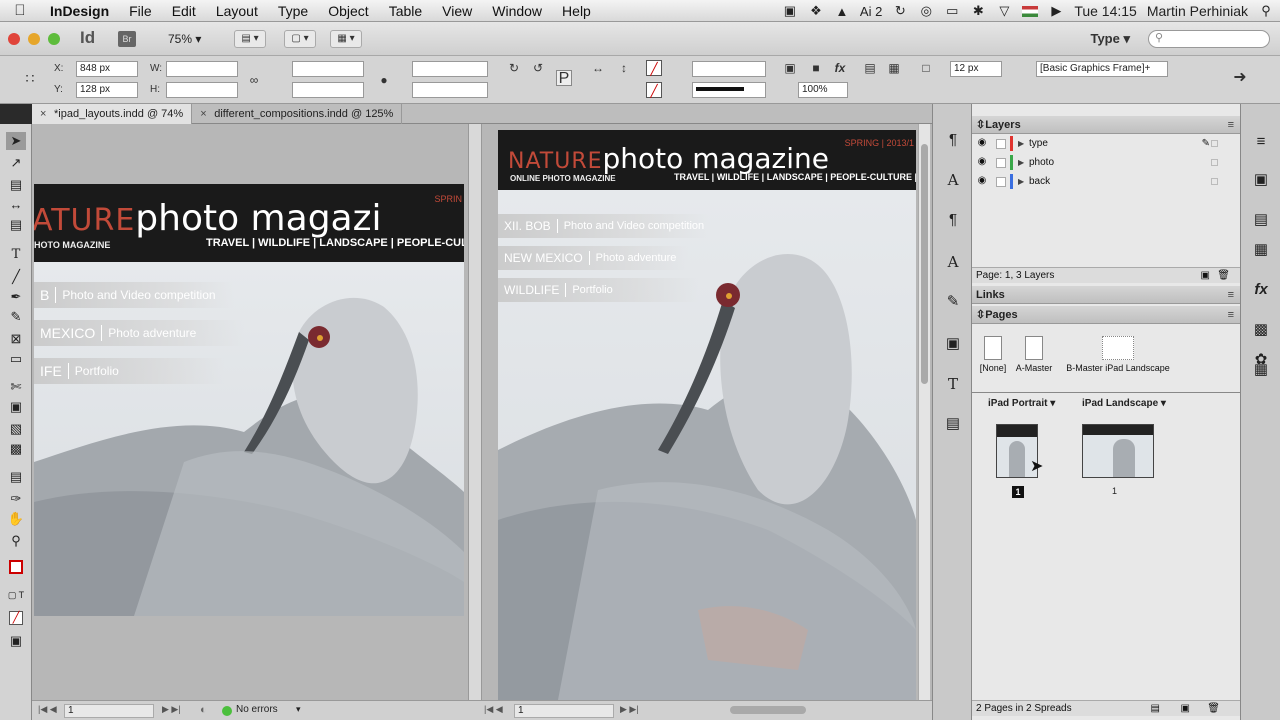  What do you see at coordinates (1118, 451) in the screenshot?
I see `page-thumbnail-landscape` at bounding box center [1118, 451].